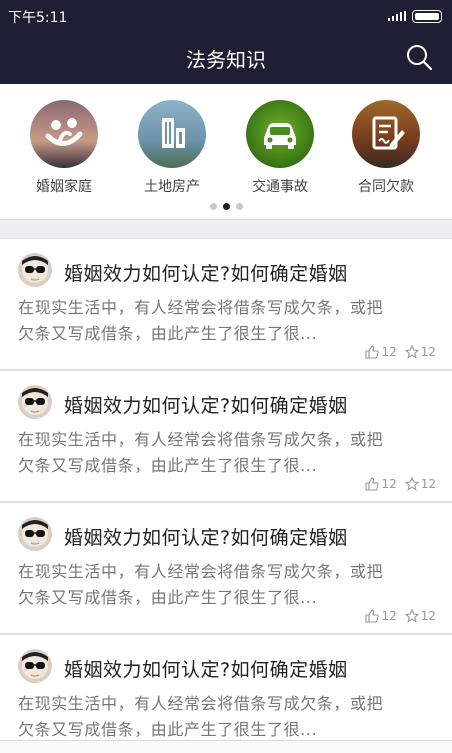 Image resolution: width=452 pixels, height=753 pixels. I want to click on page-title: 法务知识, so click(226, 60).